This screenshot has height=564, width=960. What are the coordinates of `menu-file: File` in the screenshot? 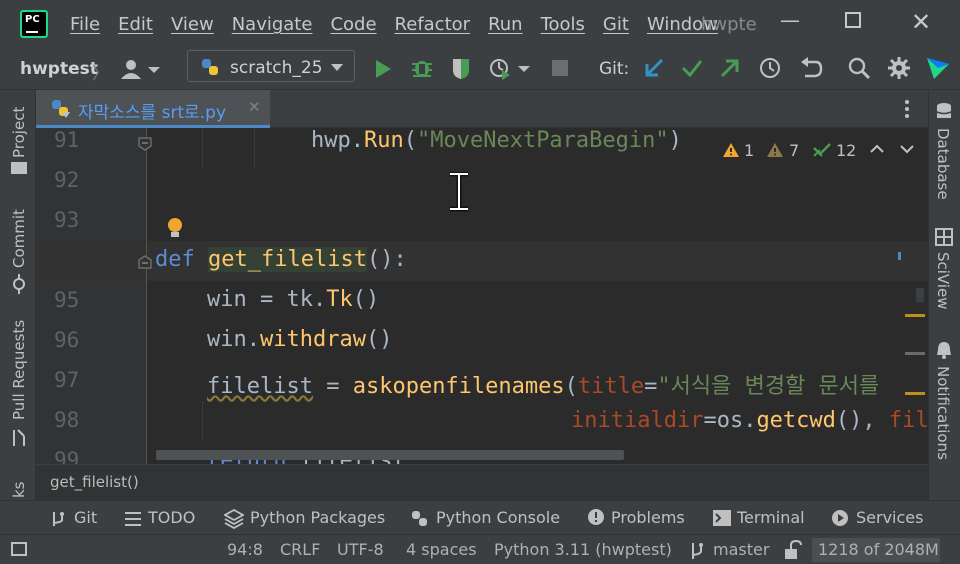 It's located at (85, 24).